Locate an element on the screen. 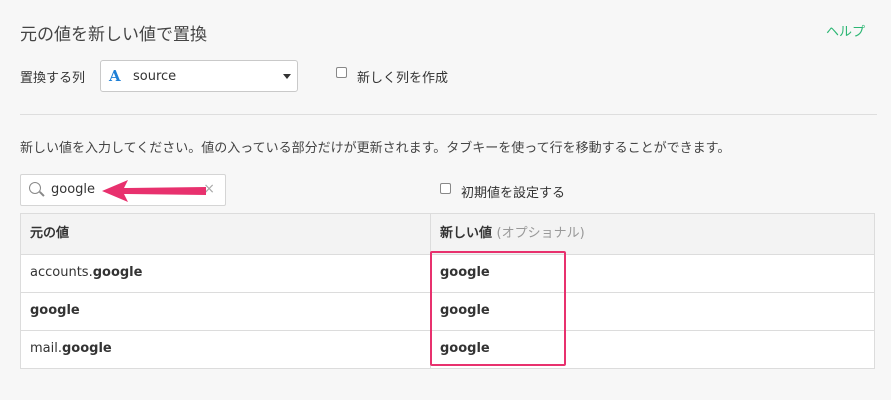  new-column-label: 新しく列を作成 is located at coordinates (402, 76).